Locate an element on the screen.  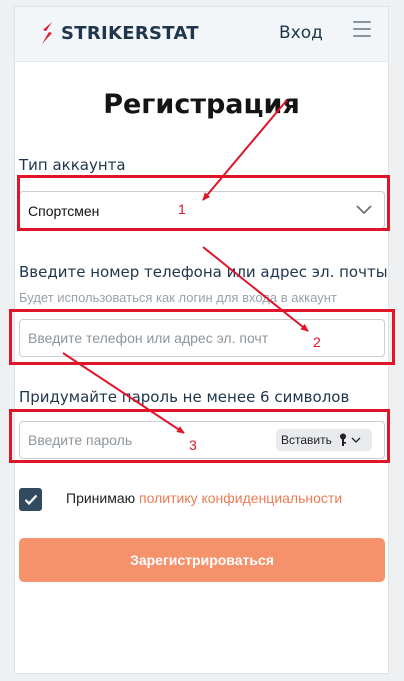
logo-icon is located at coordinates (47, 33).